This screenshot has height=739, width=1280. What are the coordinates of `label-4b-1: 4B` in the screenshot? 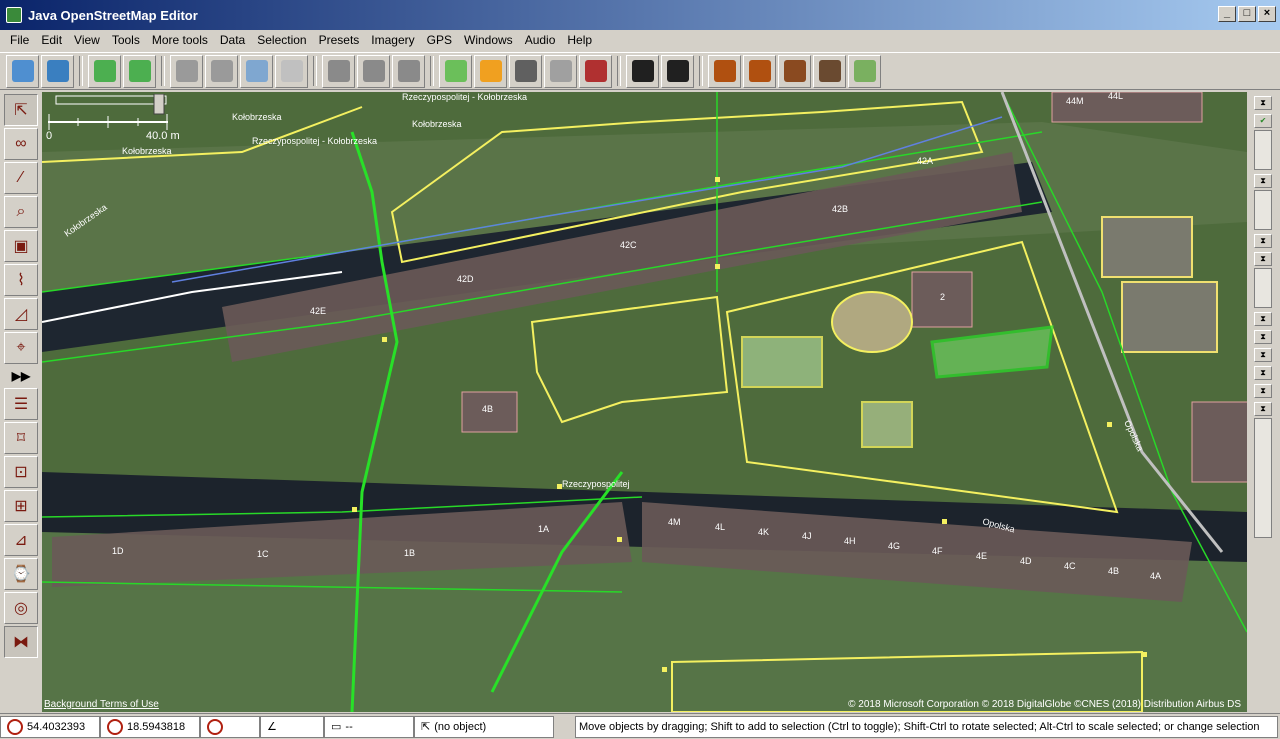 It's located at (487, 409).